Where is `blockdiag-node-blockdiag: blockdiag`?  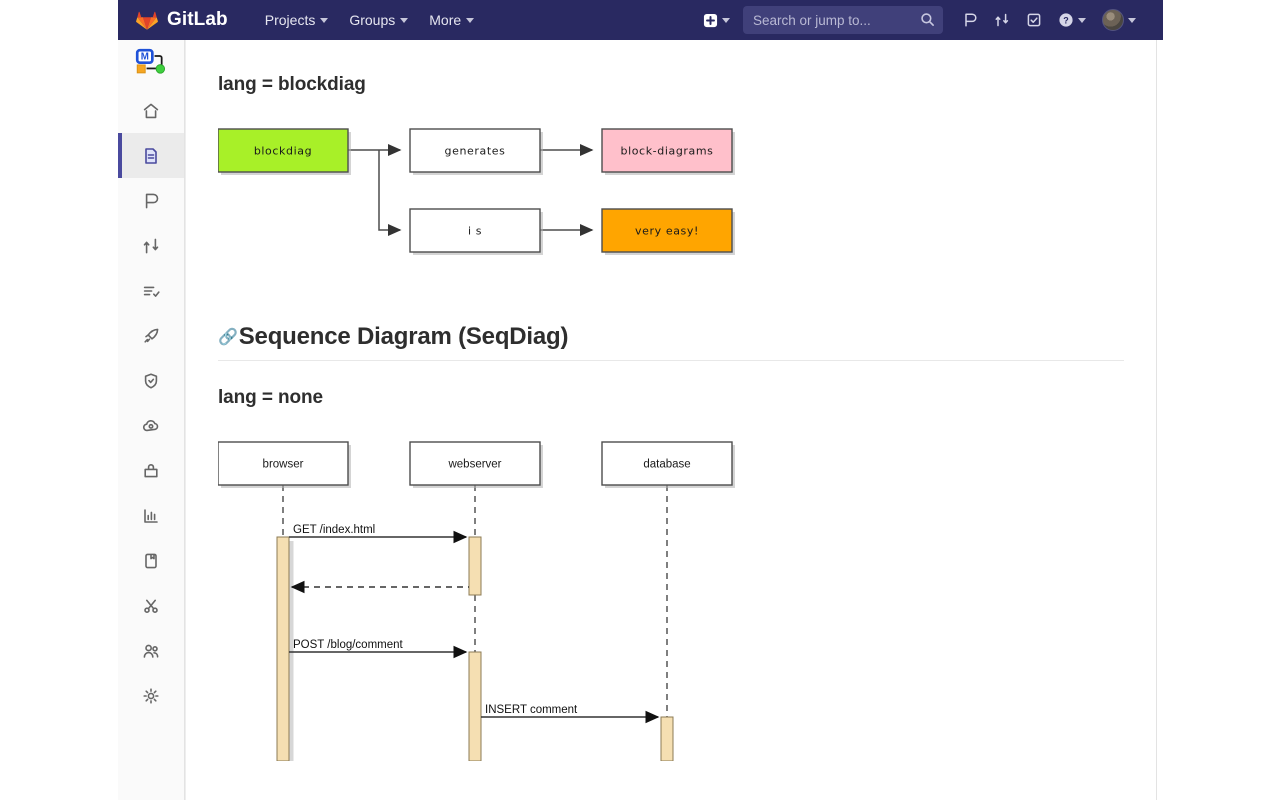 blockdiag-node-blockdiag: blockdiag is located at coordinates (284, 151).